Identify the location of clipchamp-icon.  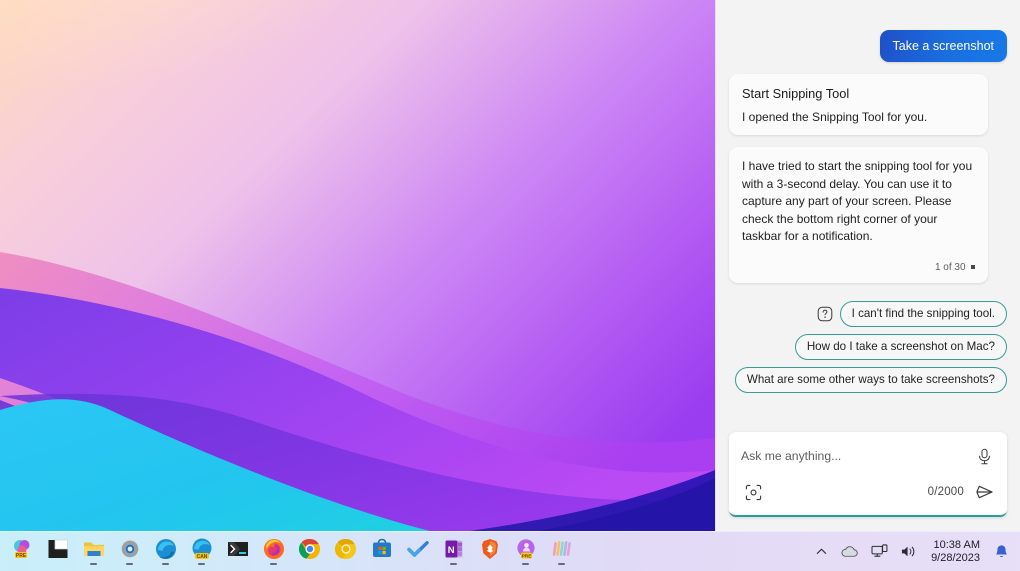
(561, 548).